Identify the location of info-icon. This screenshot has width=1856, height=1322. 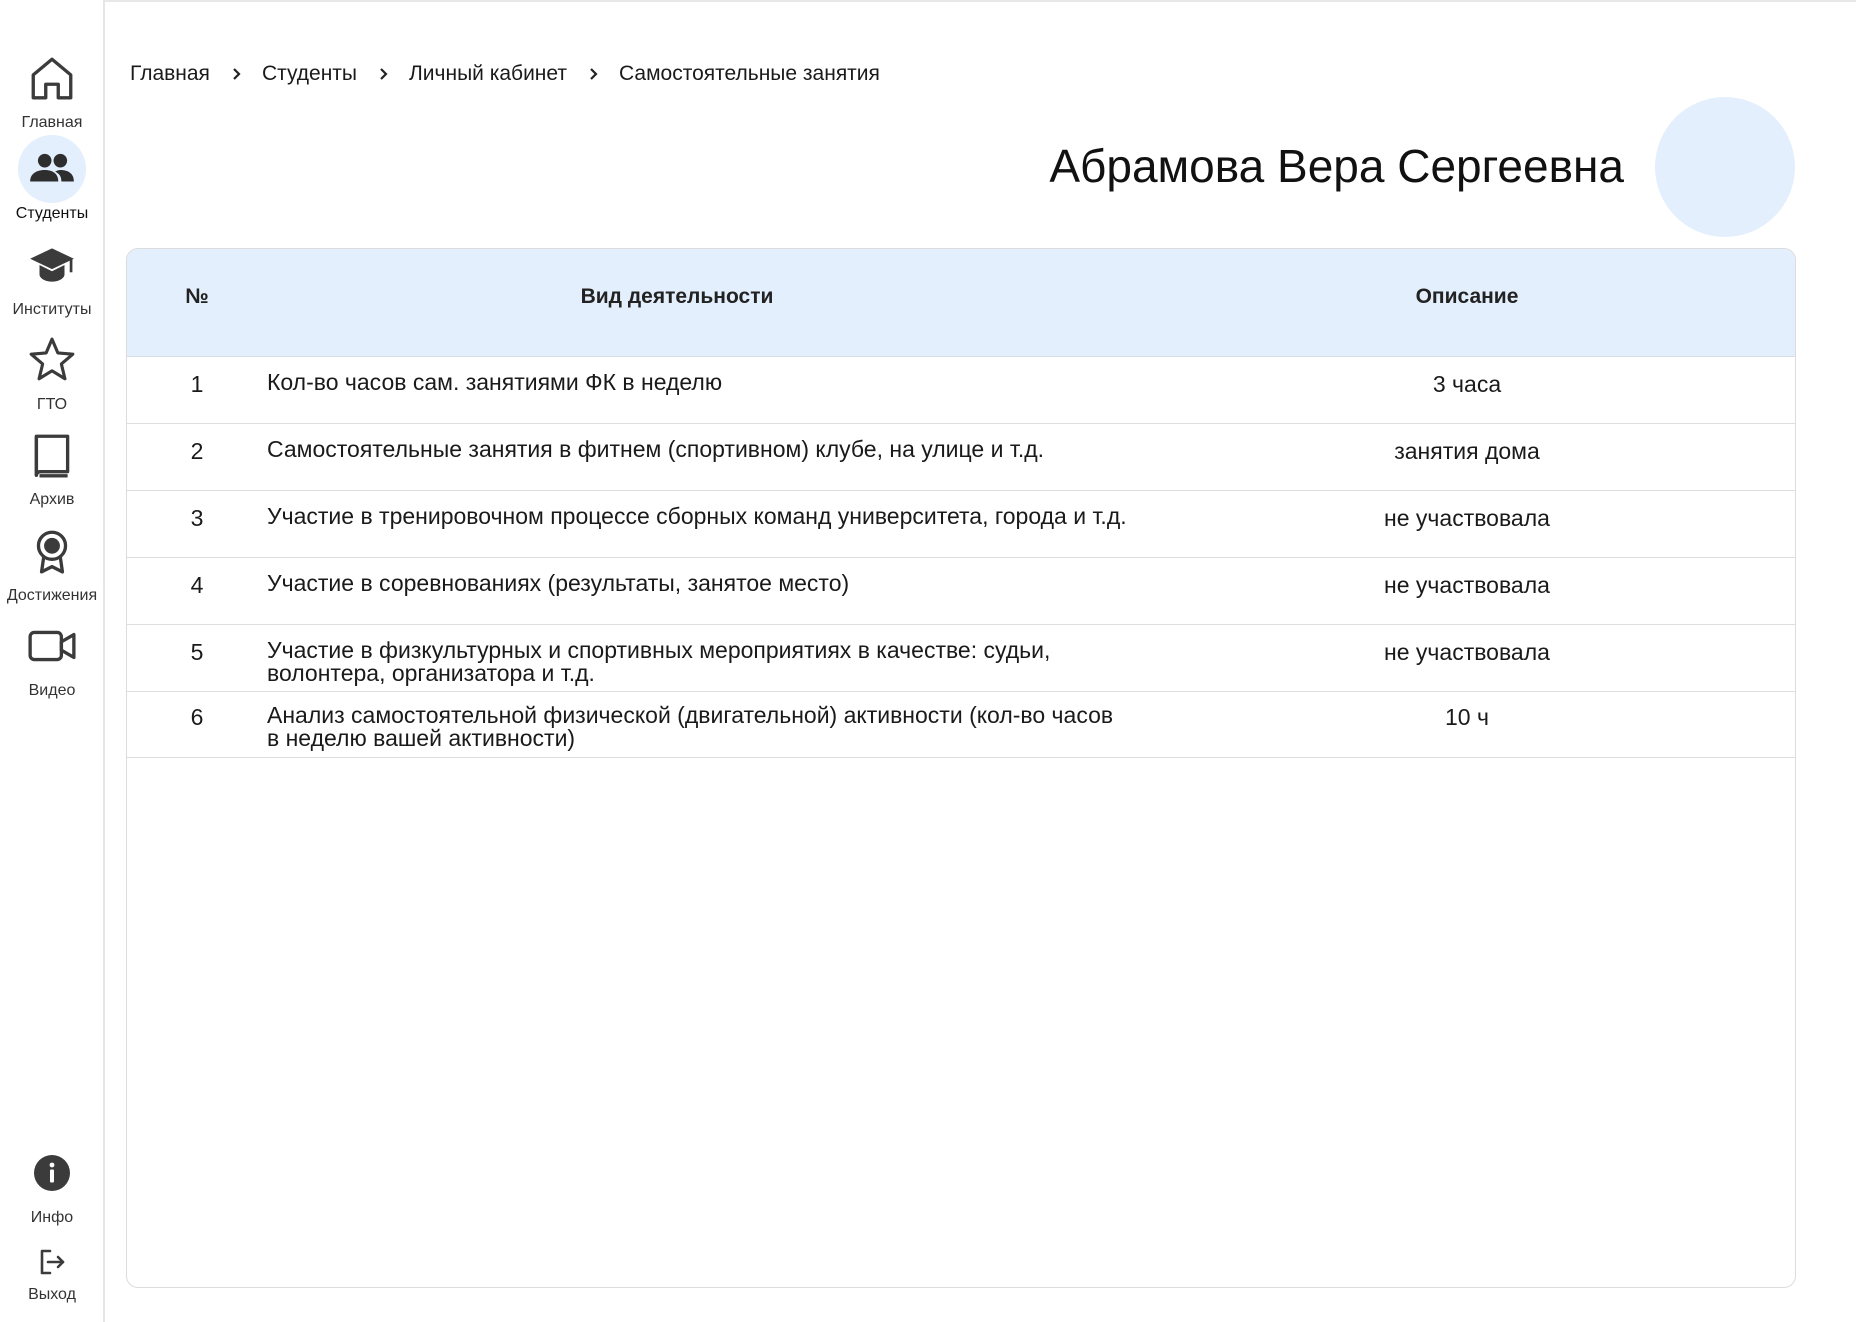
(52, 1173).